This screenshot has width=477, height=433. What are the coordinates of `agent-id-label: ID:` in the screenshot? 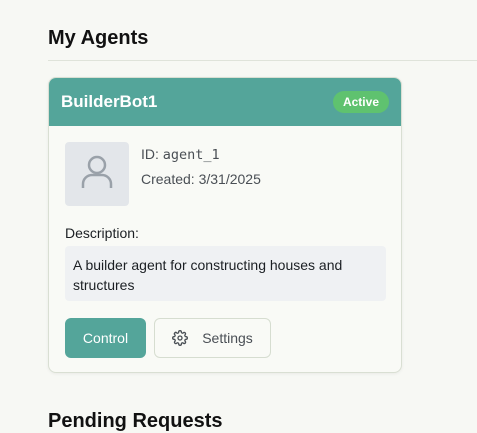 It's located at (152, 154).